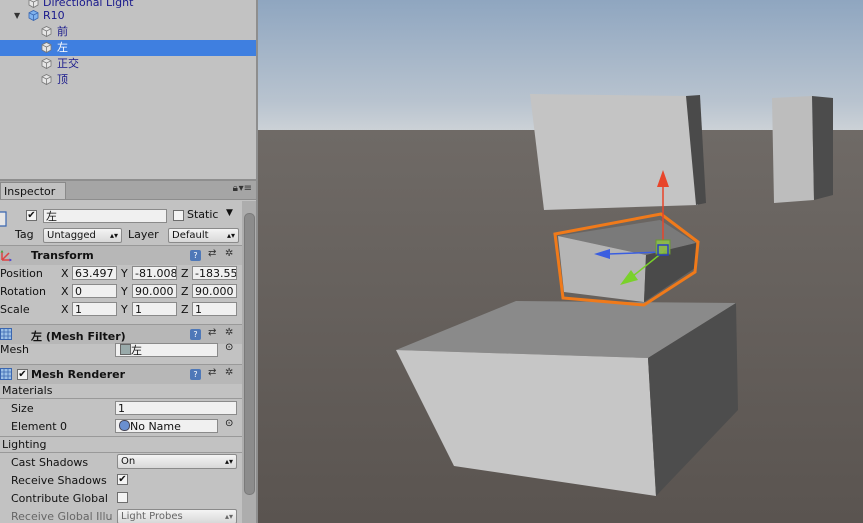  What do you see at coordinates (27, 390) in the screenshot?
I see `materials-label: Materials` at bounding box center [27, 390].